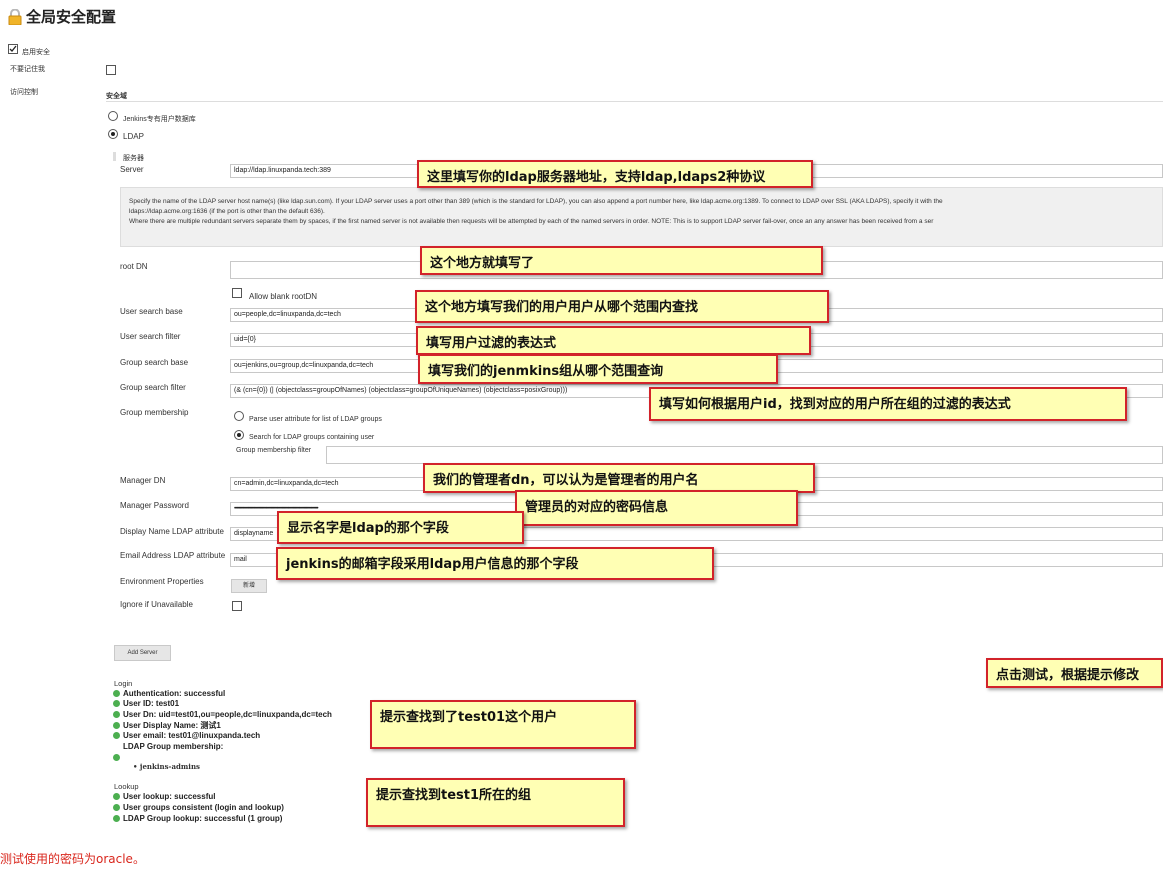  Describe the element at coordinates (1074, 673) in the screenshot. I see `note-test: 点击测试，根据提示修改` at that location.